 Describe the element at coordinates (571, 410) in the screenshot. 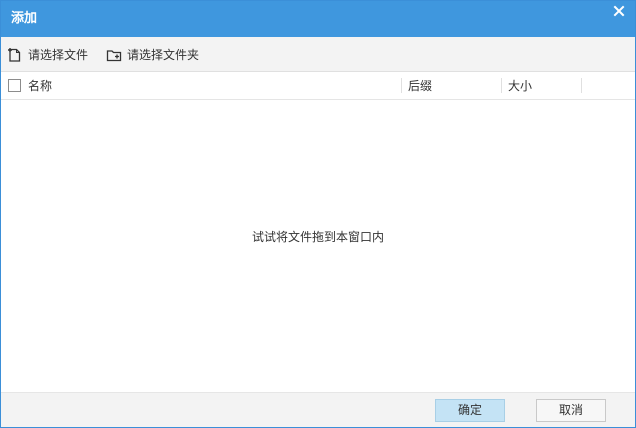

I see `cancel-button: 取消` at that location.